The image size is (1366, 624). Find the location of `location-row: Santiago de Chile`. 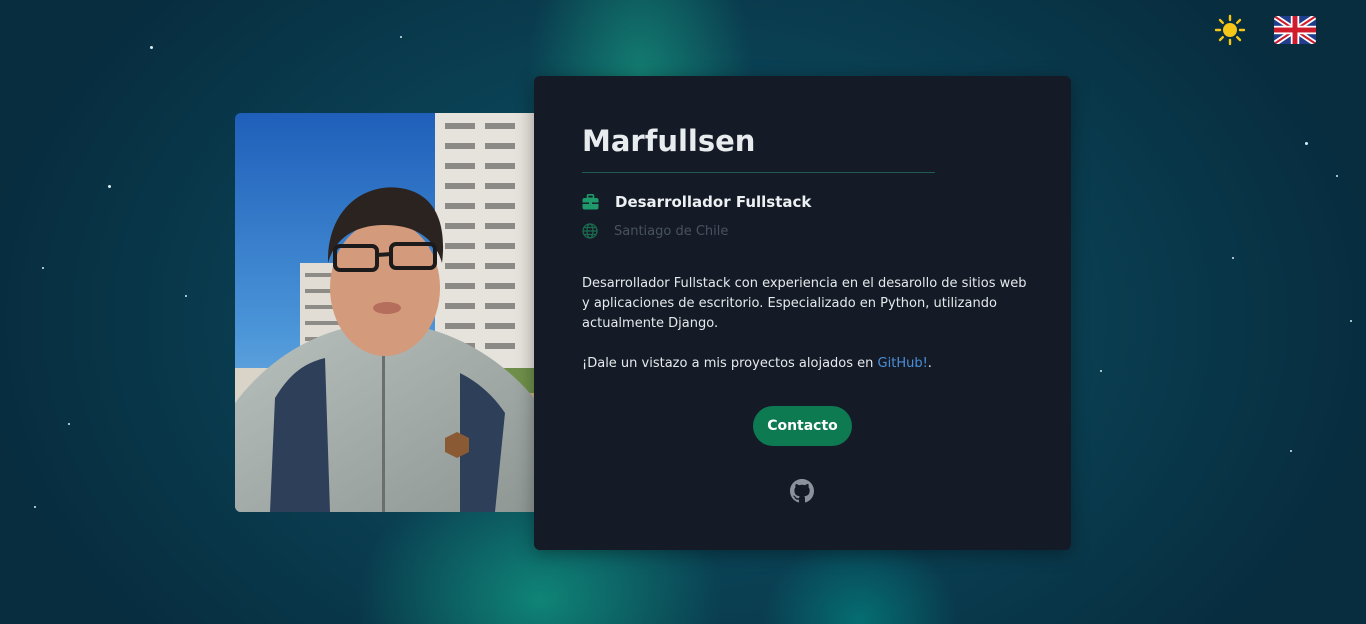

location-row: Santiago de Chile is located at coordinates (655, 231).